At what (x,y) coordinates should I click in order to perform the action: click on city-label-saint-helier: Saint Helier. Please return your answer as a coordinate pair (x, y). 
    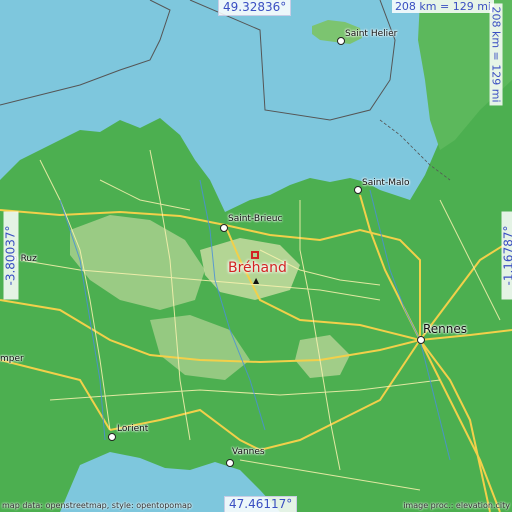
    Looking at the image, I should click on (371, 34).